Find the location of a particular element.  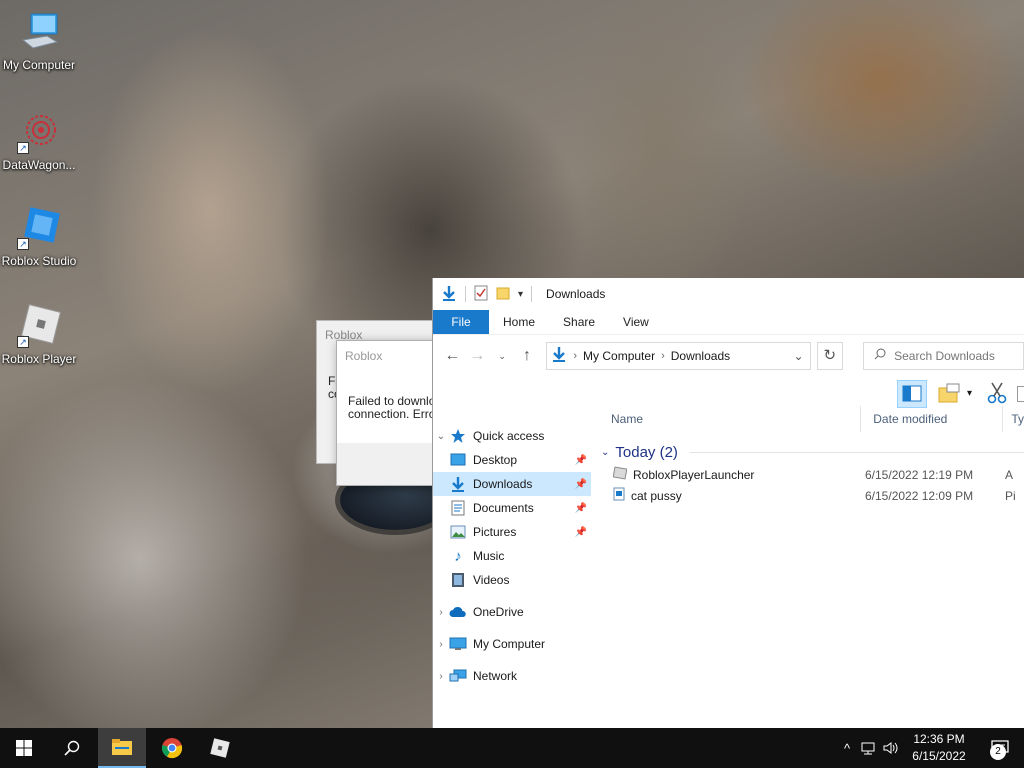

column-header-date: Date modified is located at coordinates (932, 419).